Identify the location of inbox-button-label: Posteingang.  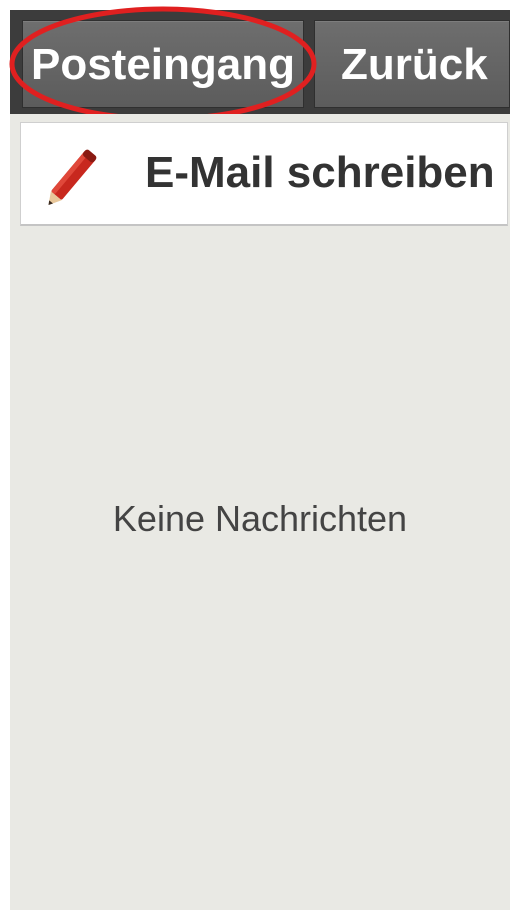
(163, 64).